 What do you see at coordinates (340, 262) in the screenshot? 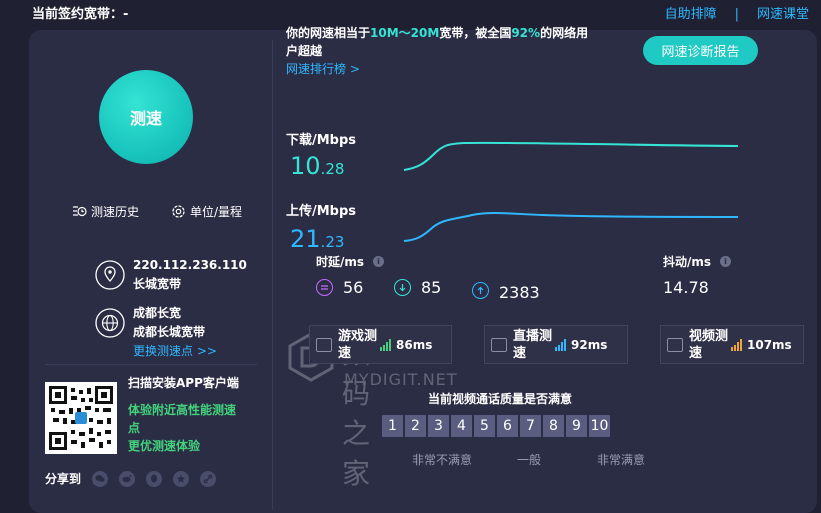
I see `latency-label: 时延/ms` at bounding box center [340, 262].